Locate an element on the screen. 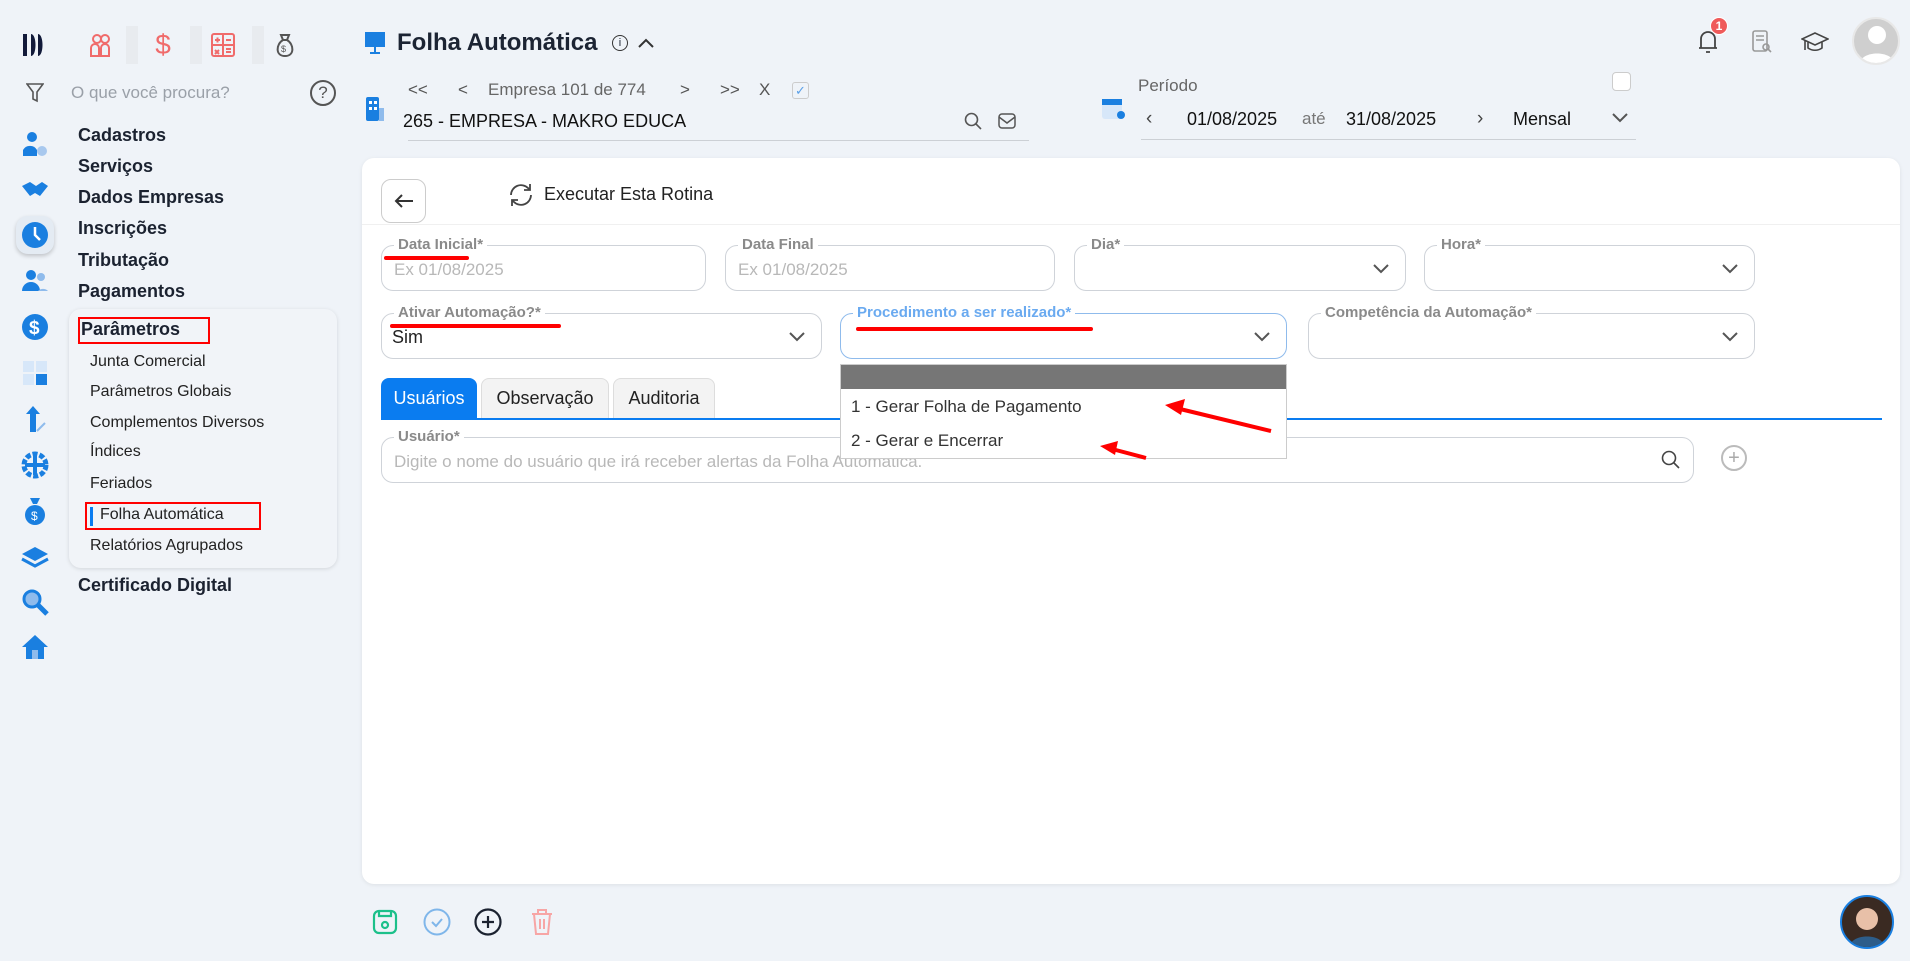  annotation-arrows is located at coordinates (1186, 429).